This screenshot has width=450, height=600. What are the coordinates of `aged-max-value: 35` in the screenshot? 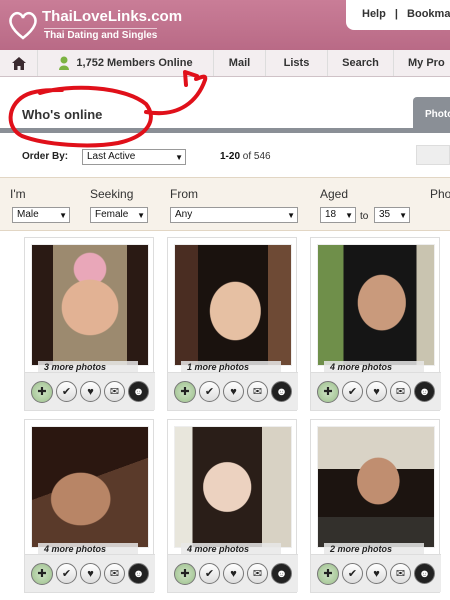 It's located at (385, 214).